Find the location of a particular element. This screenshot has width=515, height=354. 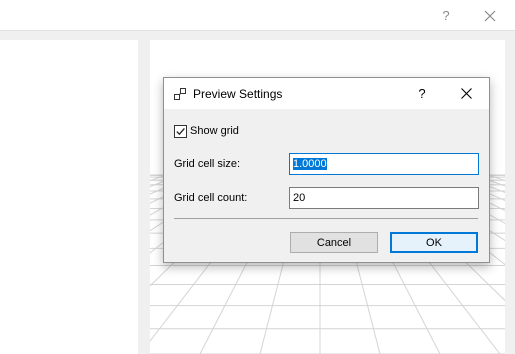

grid-cell-size-value: 1.0000 is located at coordinates (310, 164).